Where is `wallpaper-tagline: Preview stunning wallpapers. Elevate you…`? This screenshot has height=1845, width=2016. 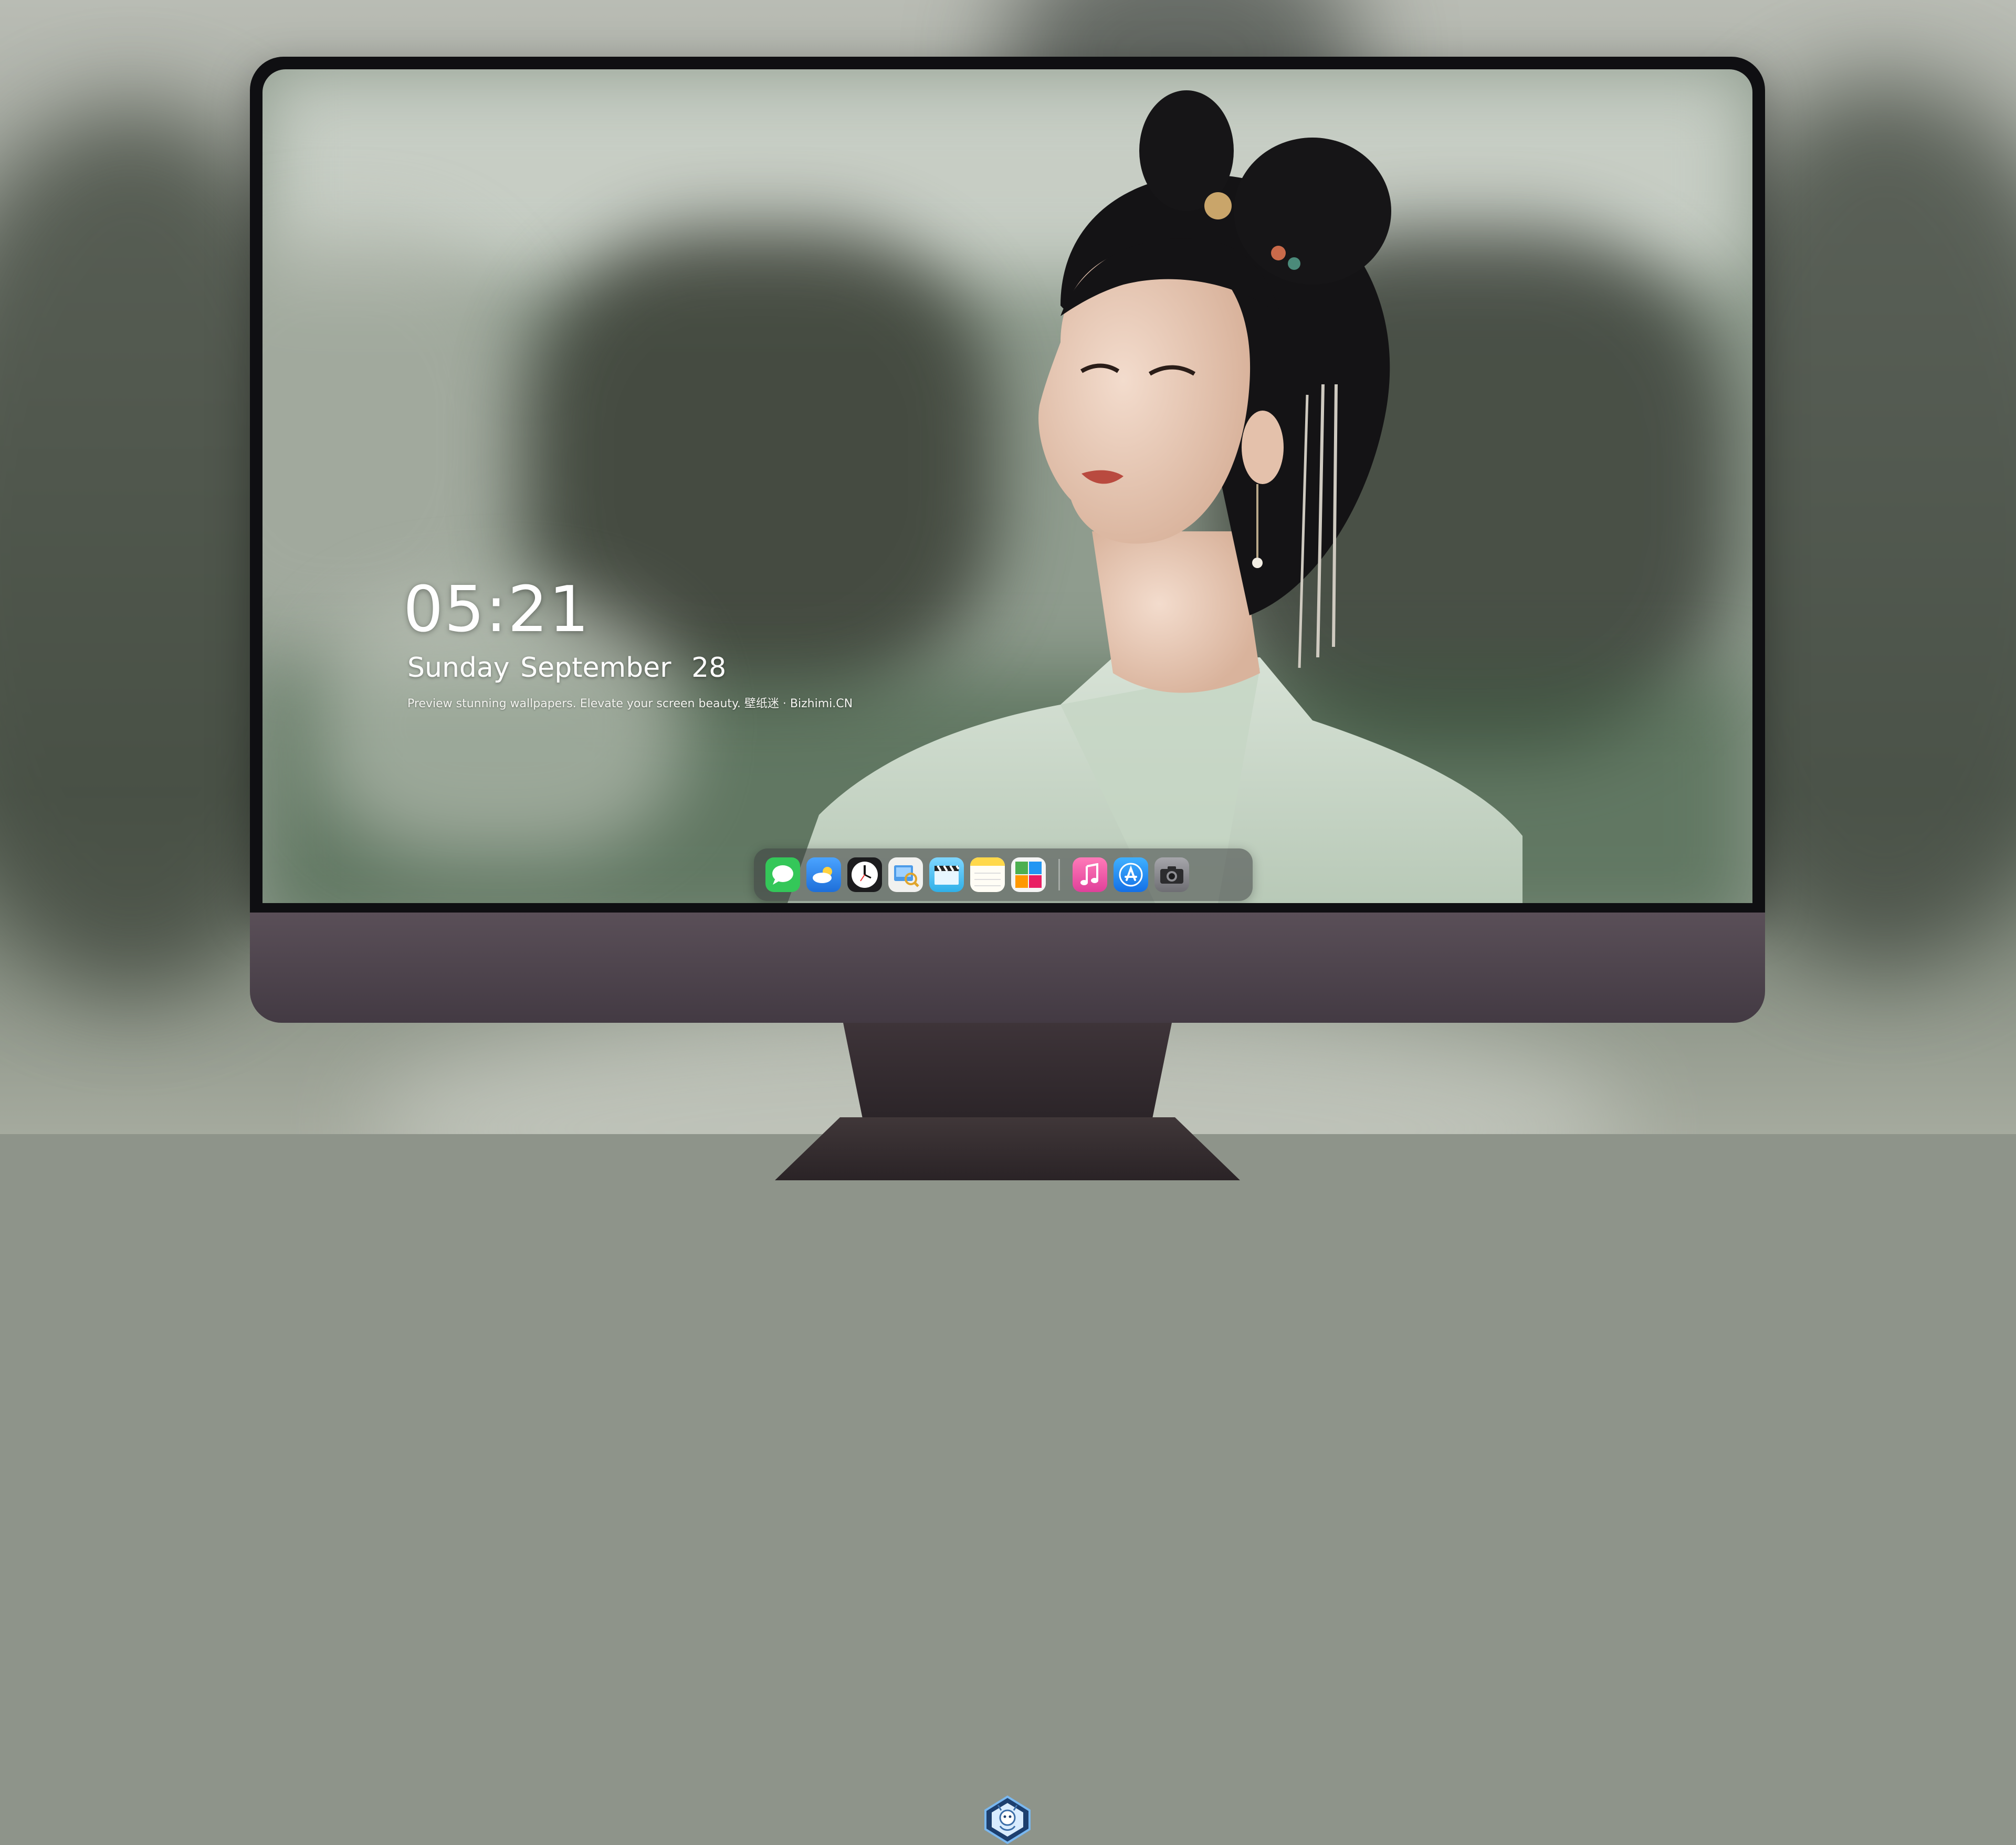 wallpaper-tagline: Preview stunning wallpapers. Elevate you… is located at coordinates (630, 703).